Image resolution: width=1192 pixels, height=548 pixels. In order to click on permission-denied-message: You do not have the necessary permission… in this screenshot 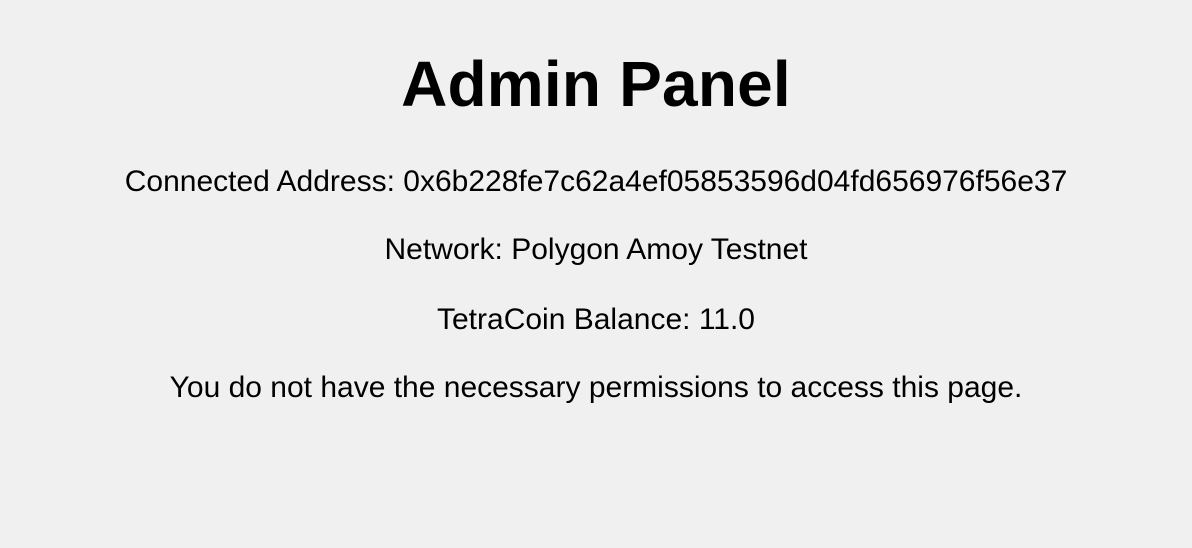, I will do `click(596, 387)`.